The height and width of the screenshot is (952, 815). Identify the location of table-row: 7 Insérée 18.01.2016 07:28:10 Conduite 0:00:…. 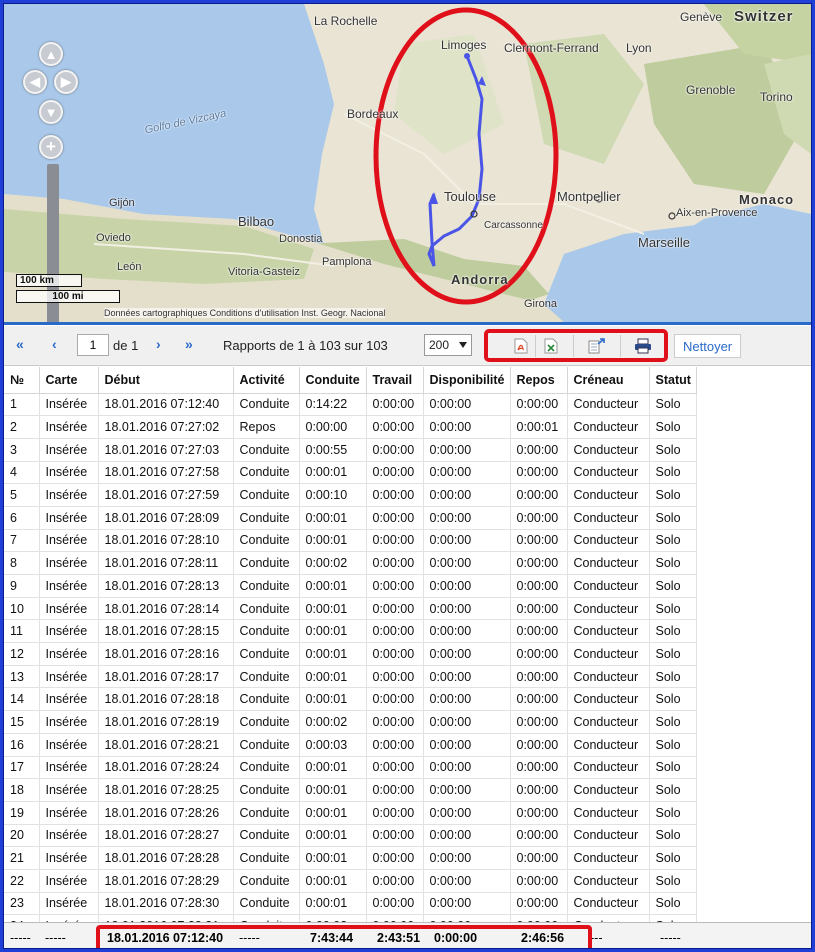
(350, 541).